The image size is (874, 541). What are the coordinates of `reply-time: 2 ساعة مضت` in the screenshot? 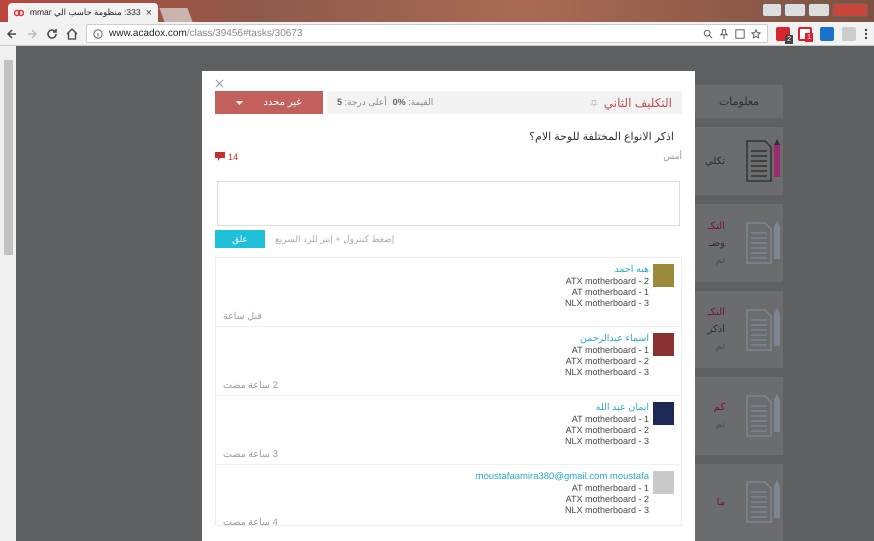 It's located at (250, 385).